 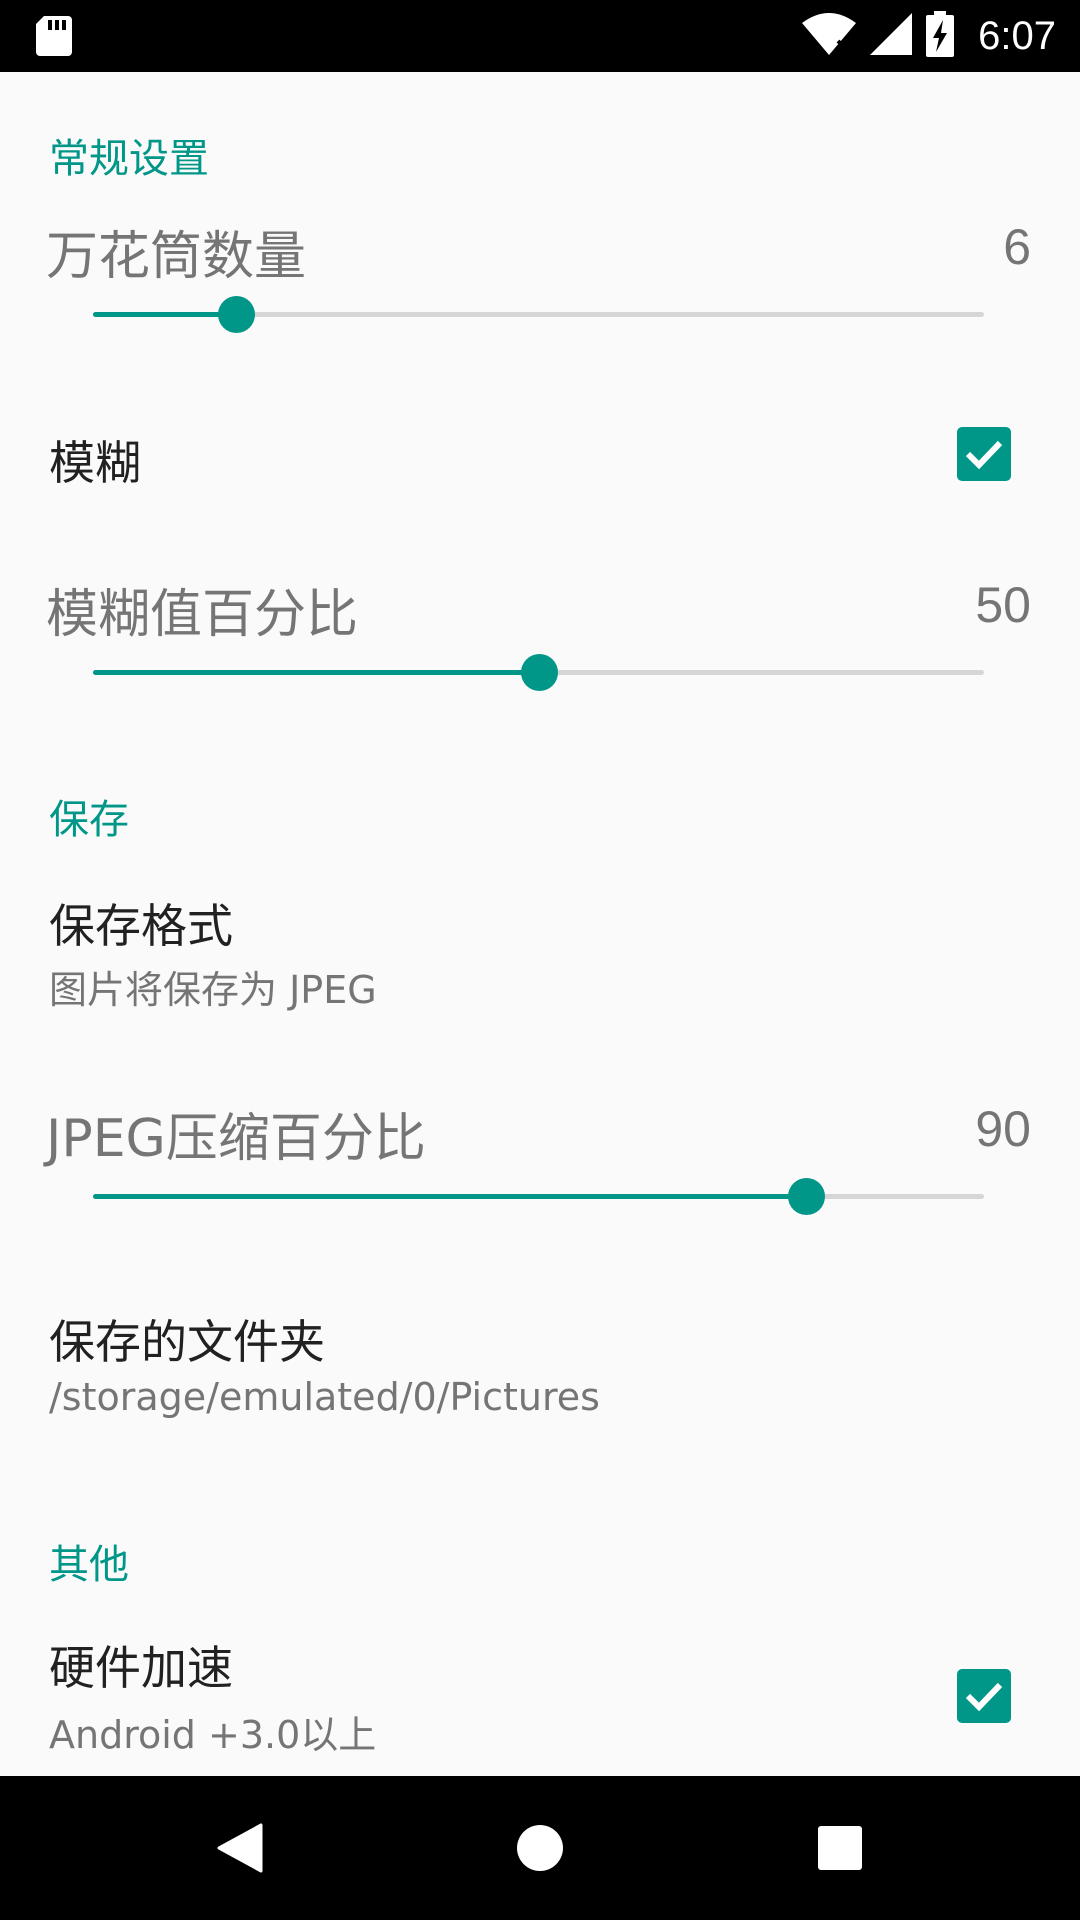 I want to click on section-header-save: 保存, so click(x=89, y=820).